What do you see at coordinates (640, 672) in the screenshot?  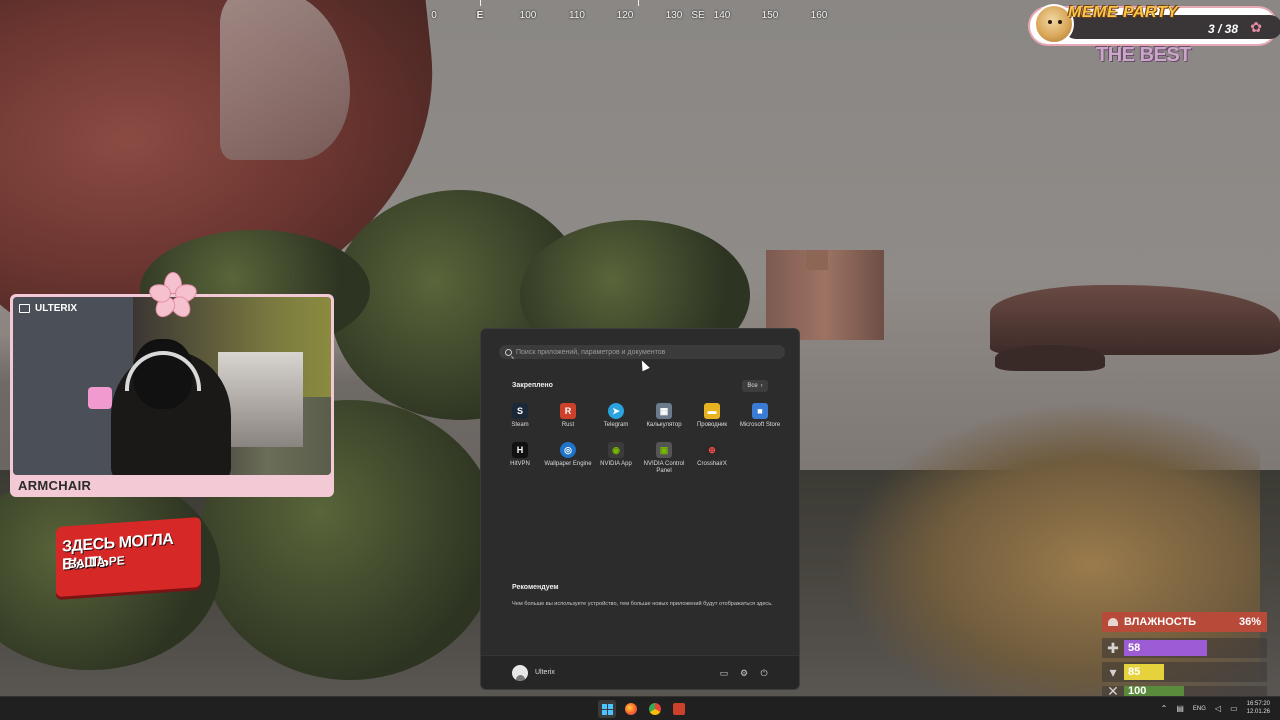 I see `start-menu-footer: Ulterix ▭ ⚙ ⏻` at bounding box center [640, 672].